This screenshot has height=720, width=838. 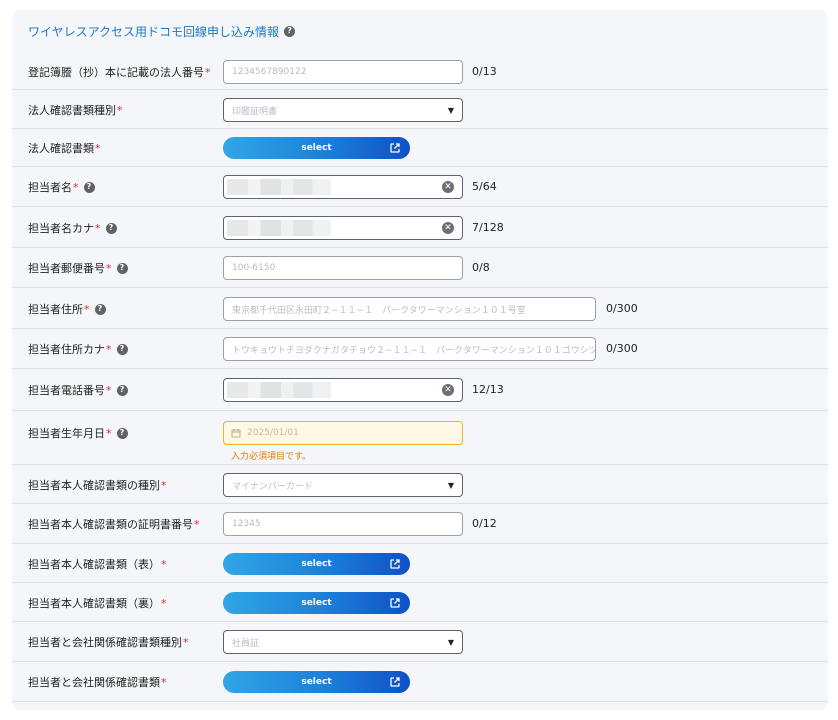 I want to click on field-label-text: 担当者本人確認書類の種別, so click(x=94, y=485).